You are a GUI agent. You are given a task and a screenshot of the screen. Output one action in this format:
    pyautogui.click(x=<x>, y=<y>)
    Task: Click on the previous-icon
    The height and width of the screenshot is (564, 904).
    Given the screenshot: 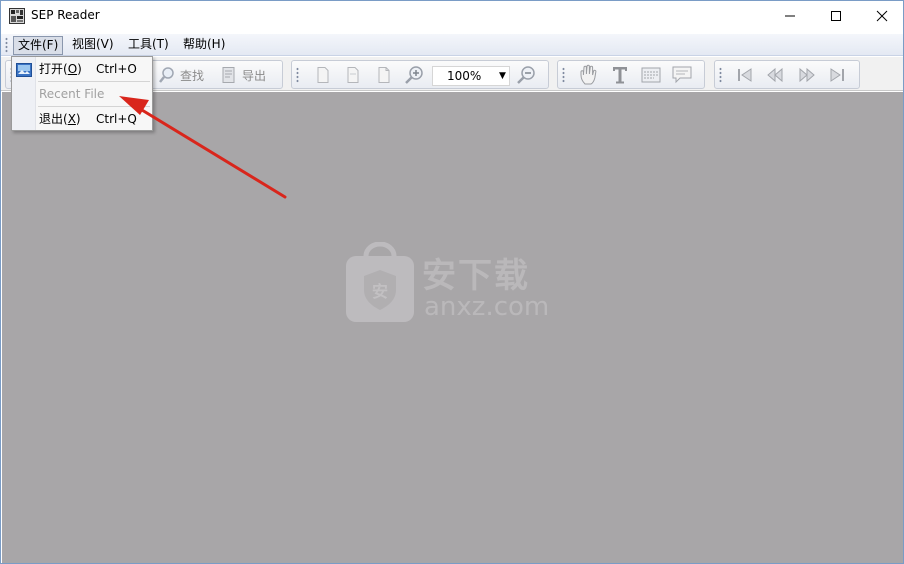 What is the action you would take?
    pyautogui.click(x=775, y=75)
    